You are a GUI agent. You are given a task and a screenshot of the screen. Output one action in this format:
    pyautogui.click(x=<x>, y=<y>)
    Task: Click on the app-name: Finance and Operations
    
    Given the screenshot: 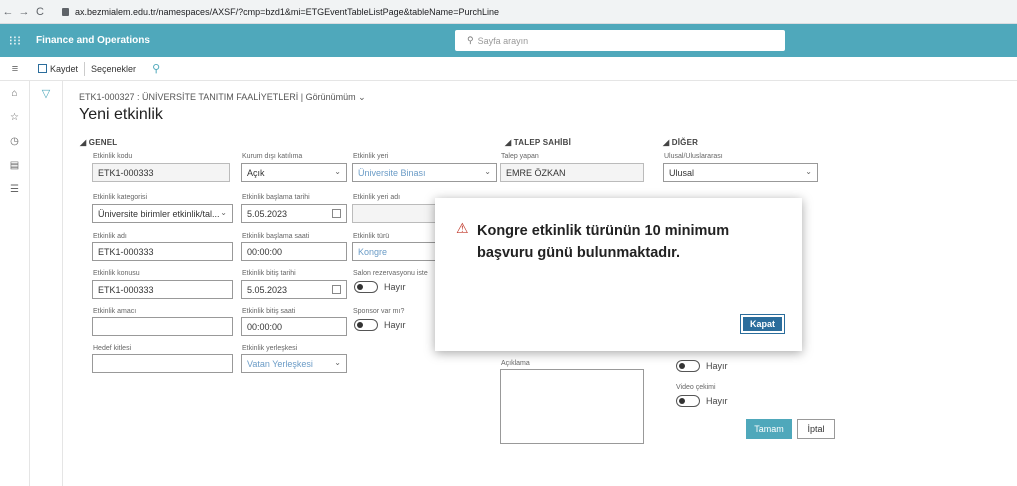 What is the action you would take?
    pyautogui.click(x=93, y=40)
    